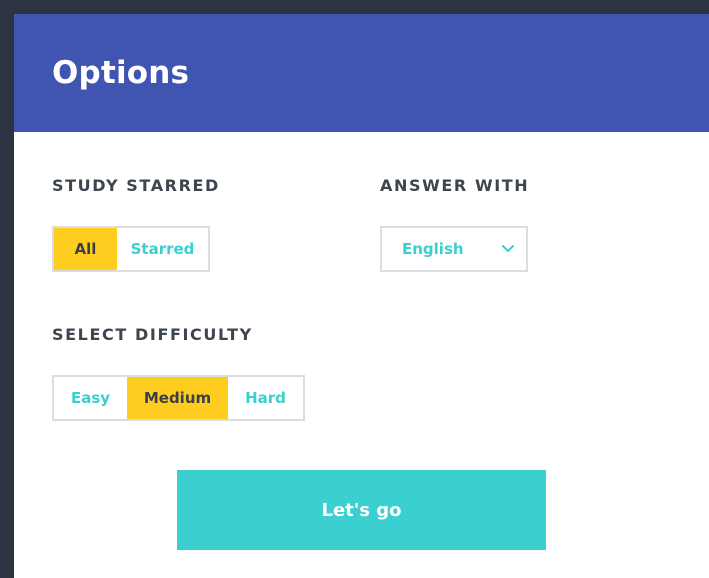 The width and height of the screenshot is (709, 578). What do you see at coordinates (455, 185) in the screenshot?
I see `answer-with-label: ANSWER WITH` at bounding box center [455, 185].